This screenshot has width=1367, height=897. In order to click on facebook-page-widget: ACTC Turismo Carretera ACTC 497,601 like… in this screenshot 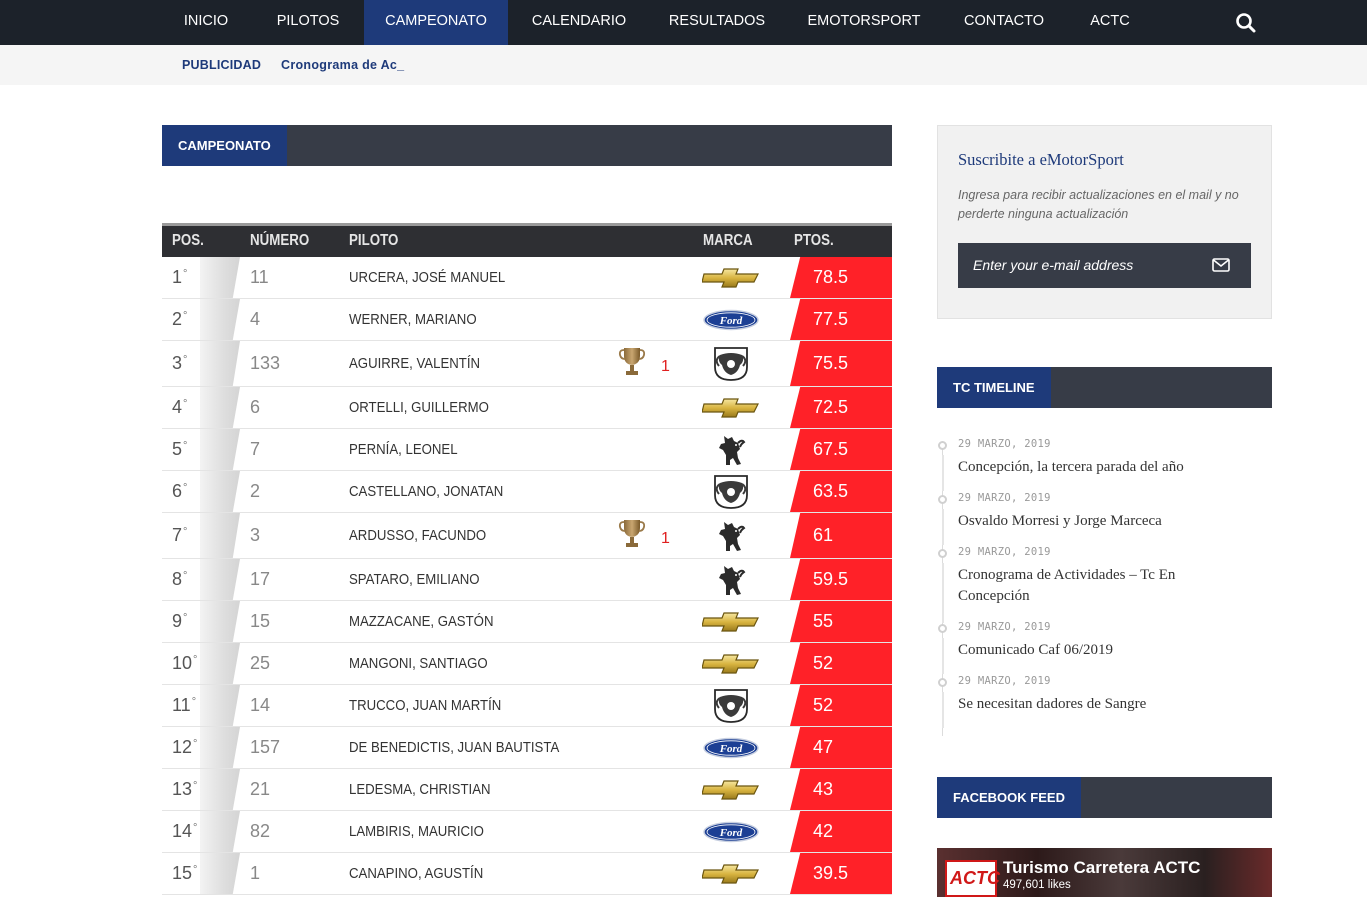, I will do `click(1104, 872)`.